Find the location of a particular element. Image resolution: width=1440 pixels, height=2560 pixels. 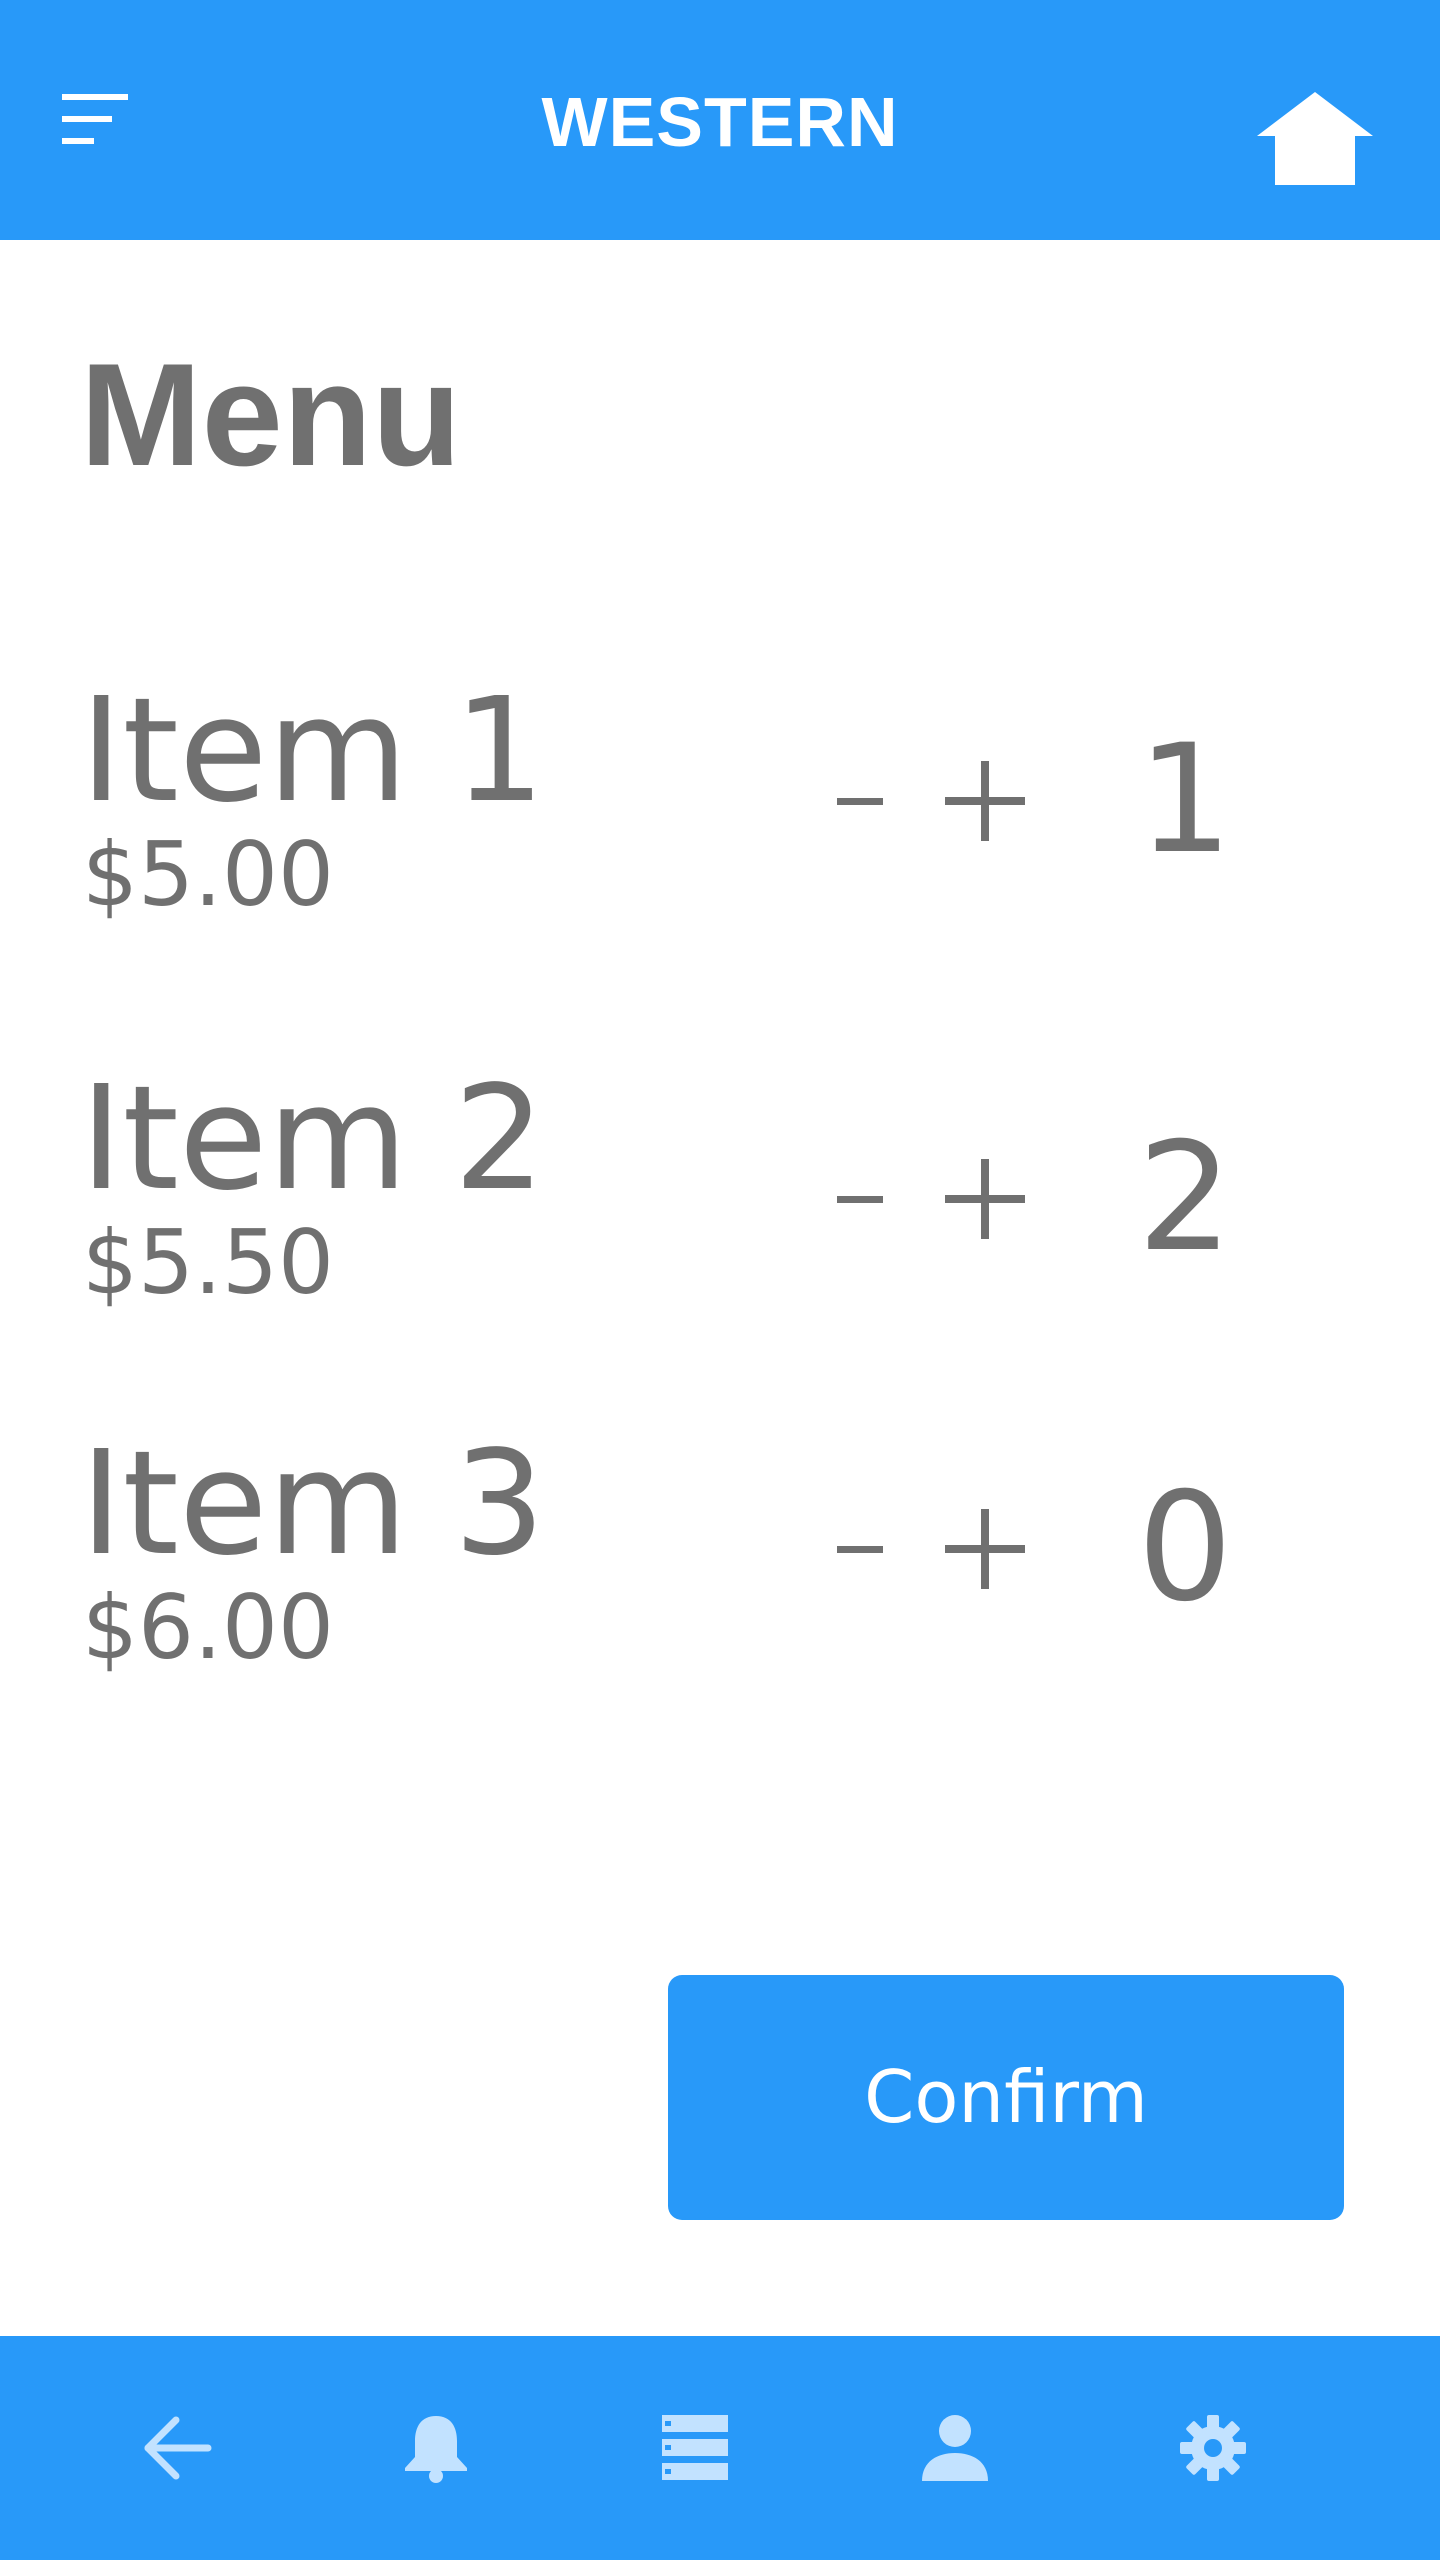

quantity-value: 1 is located at coordinates (1185, 800).